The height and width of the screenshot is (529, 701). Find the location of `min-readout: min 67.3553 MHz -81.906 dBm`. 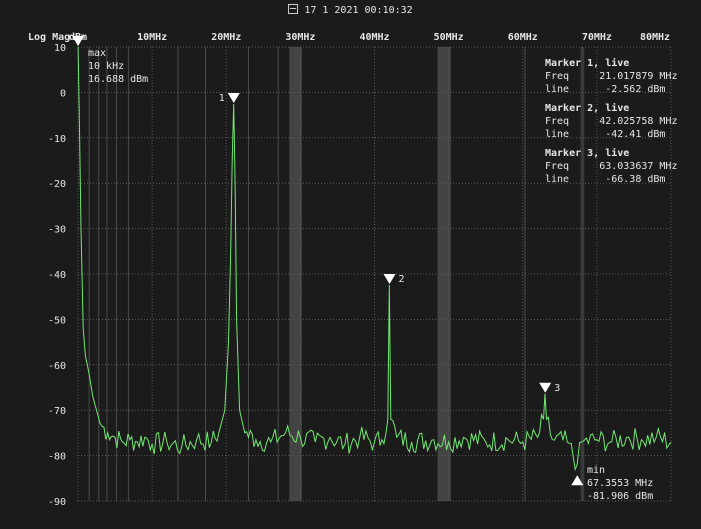

min-readout: min 67.3553 MHz -81.906 dBm is located at coordinates (620, 483).